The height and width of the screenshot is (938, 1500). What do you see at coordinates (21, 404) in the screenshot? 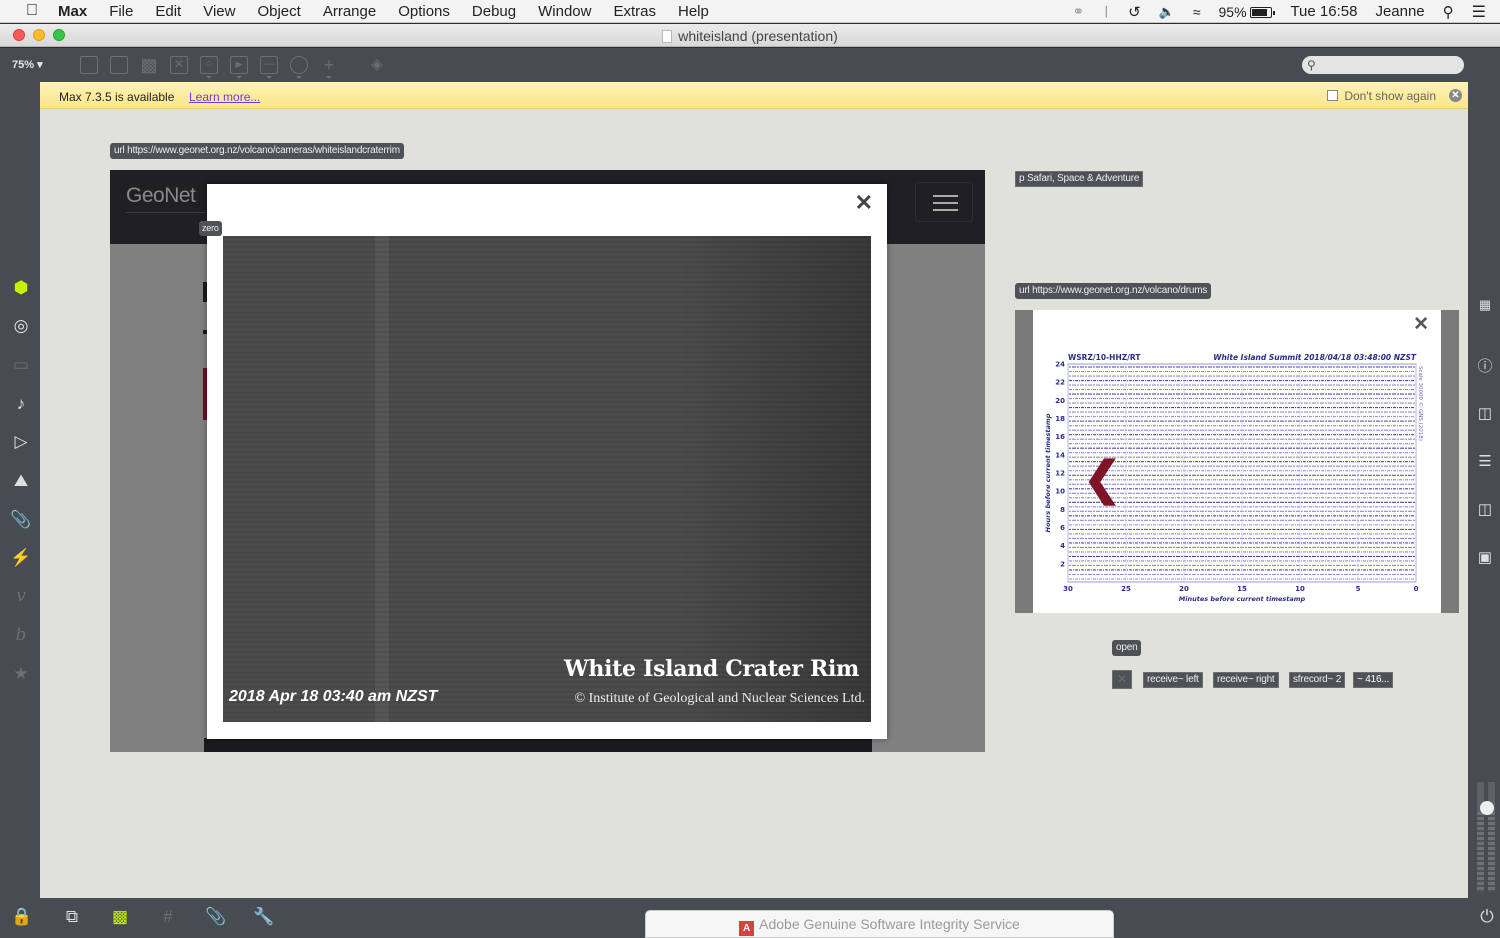
I see `music-note-icon: ♪` at bounding box center [21, 404].